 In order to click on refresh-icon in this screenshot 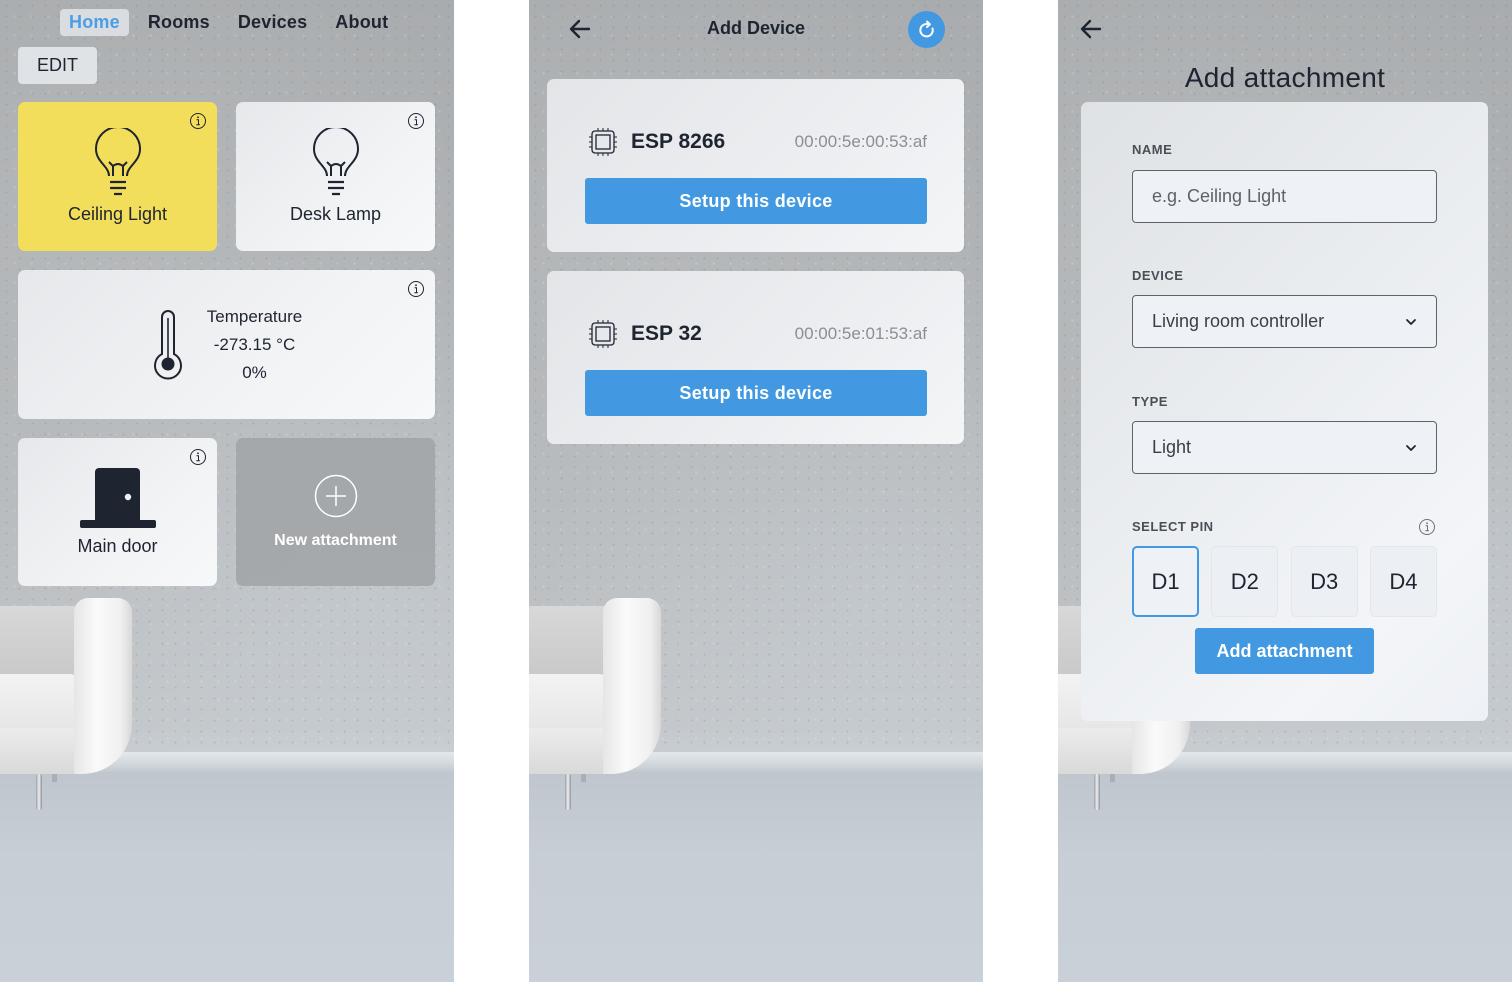, I will do `click(926, 28)`.